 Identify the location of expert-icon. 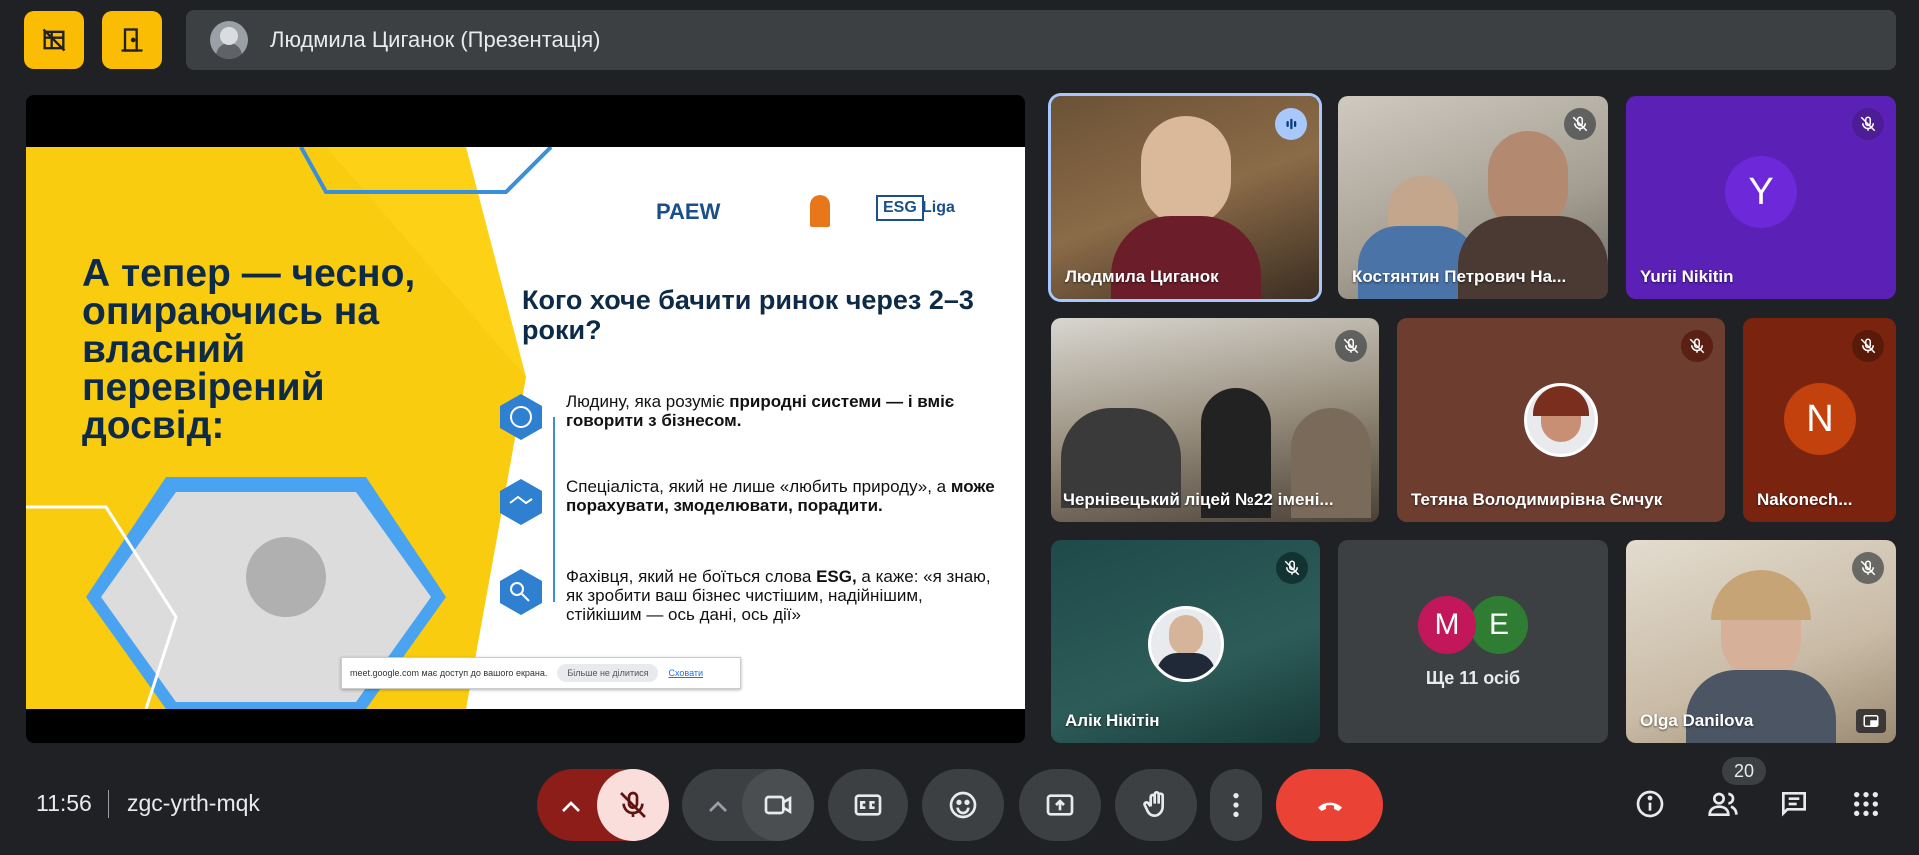
(521, 592).